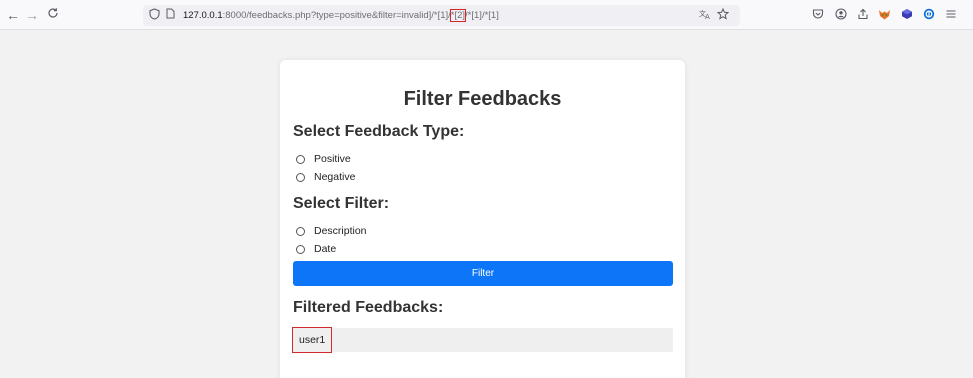  What do you see at coordinates (32, 15) in the screenshot?
I see `forward-icon: →` at bounding box center [32, 15].